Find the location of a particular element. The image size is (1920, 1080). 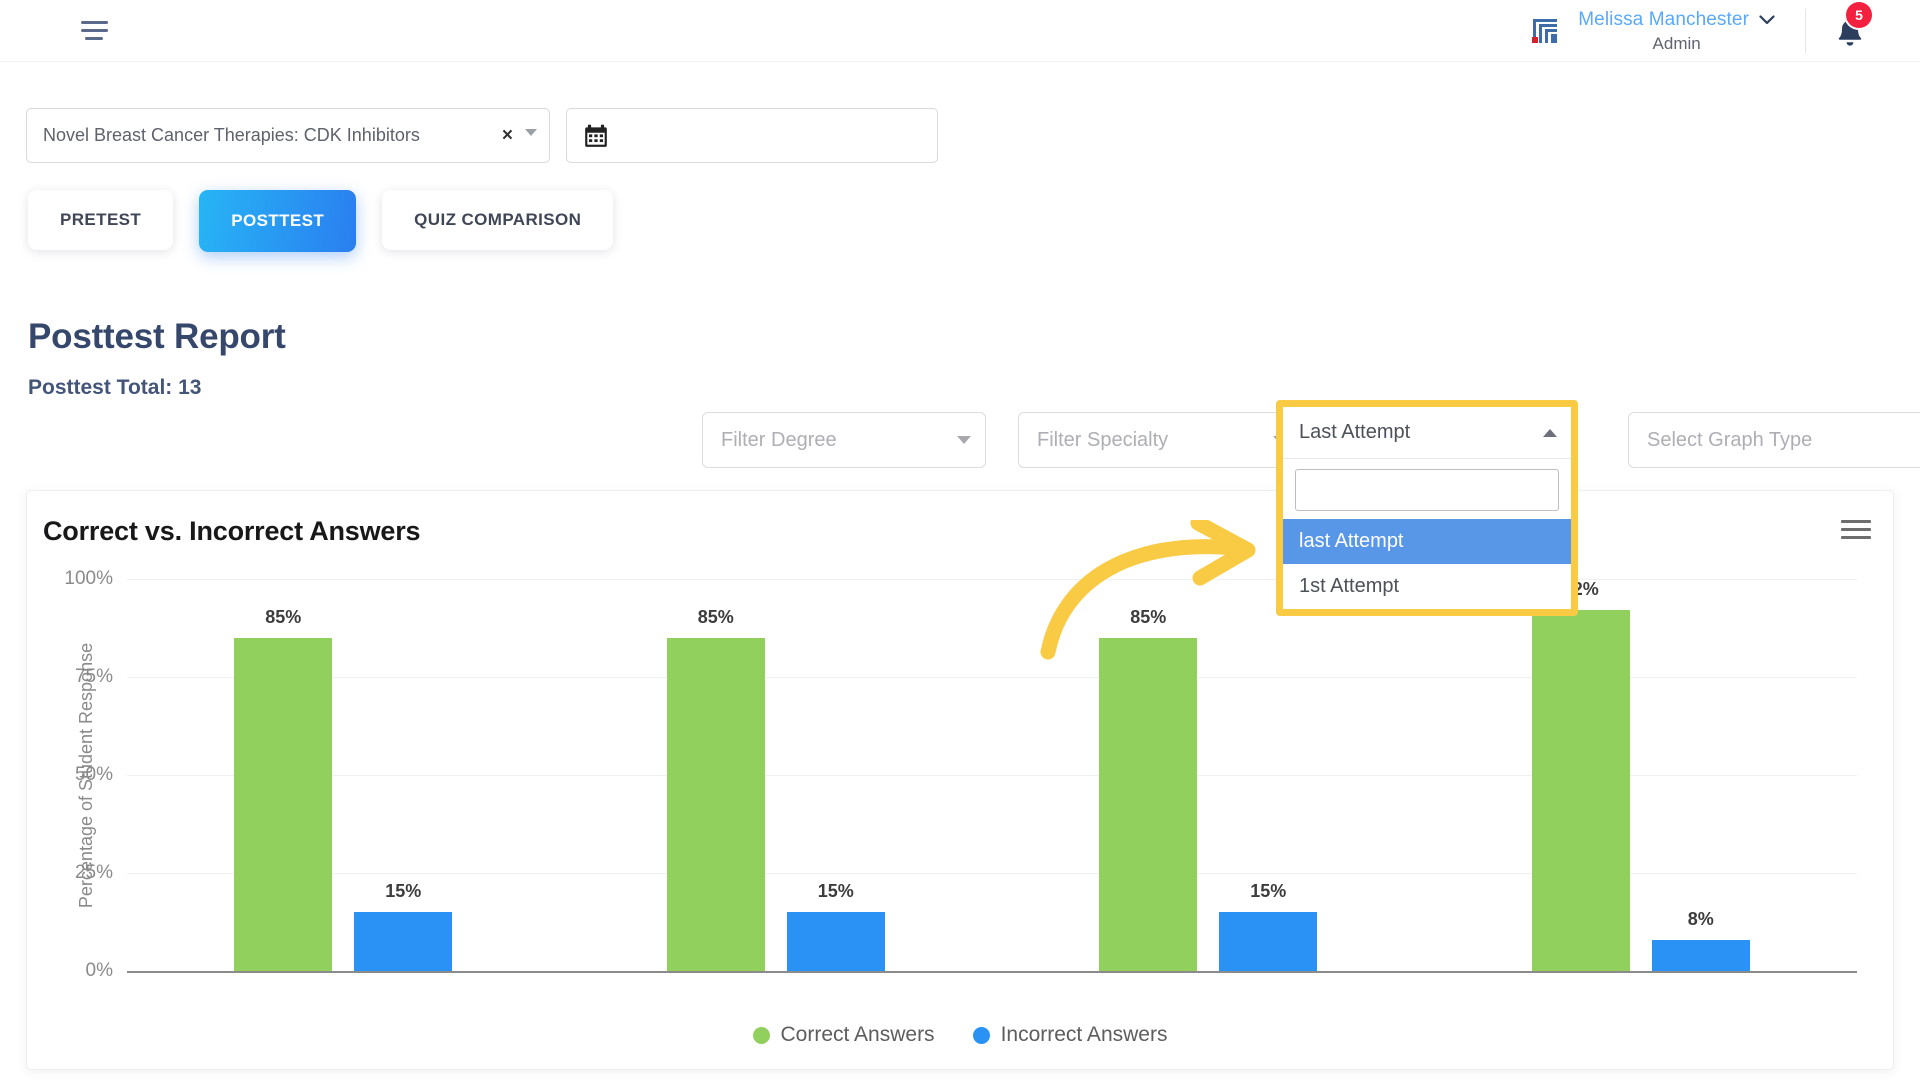

chart-menu-icon is located at coordinates (1856, 529).